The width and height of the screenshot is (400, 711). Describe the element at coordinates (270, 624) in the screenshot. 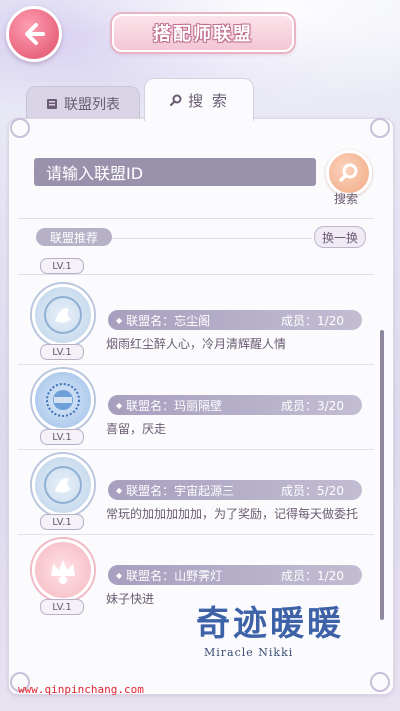

I see `logo-cn: 奇迹暖暖` at that location.